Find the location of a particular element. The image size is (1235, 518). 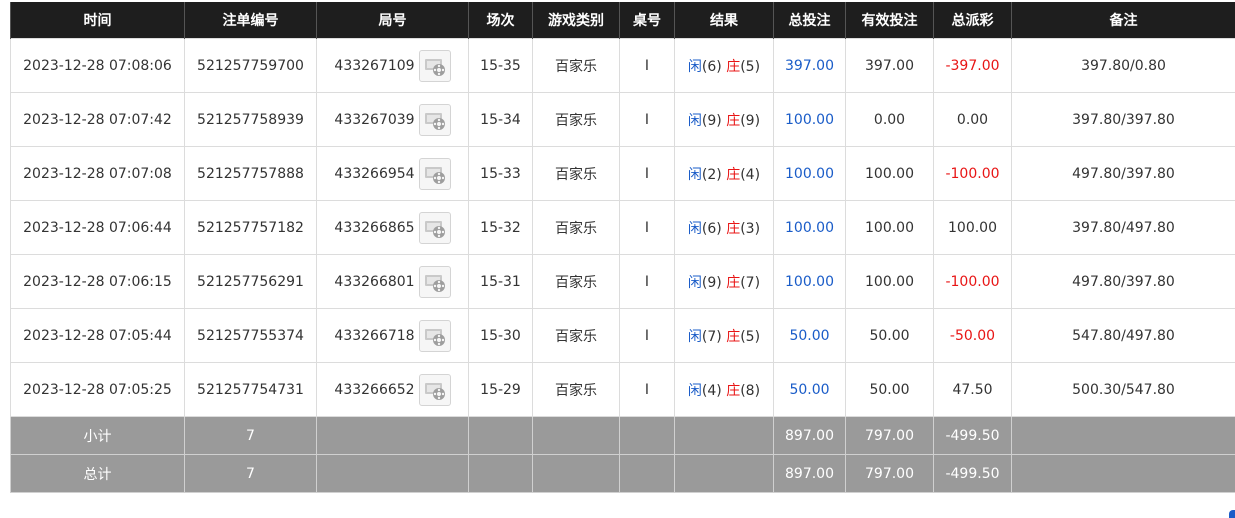

round-cell: 433267109 is located at coordinates (392, 65).